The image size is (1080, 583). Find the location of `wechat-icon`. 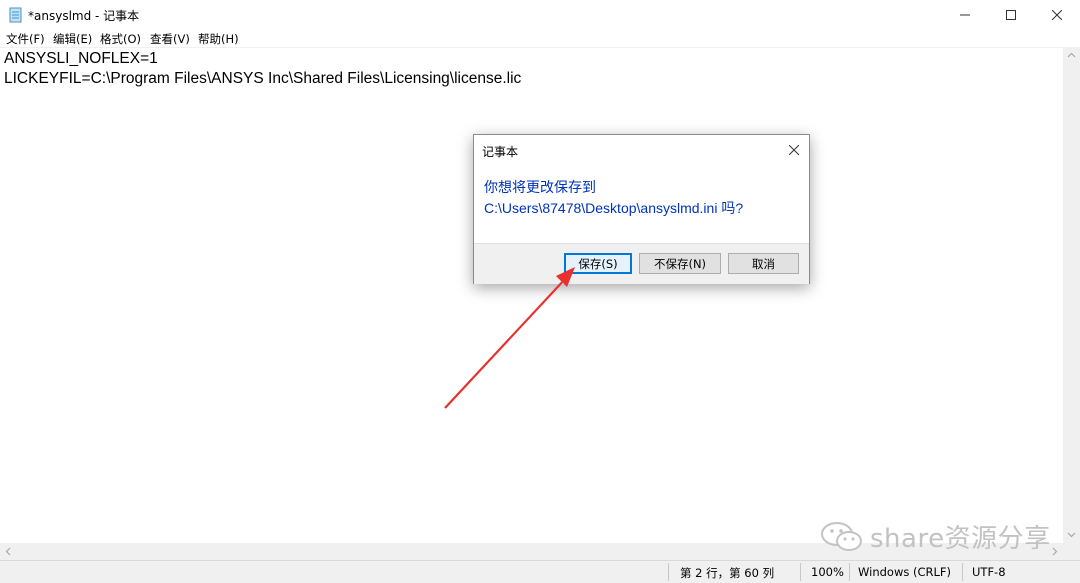

wechat-icon is located at coordinates (841, 536).